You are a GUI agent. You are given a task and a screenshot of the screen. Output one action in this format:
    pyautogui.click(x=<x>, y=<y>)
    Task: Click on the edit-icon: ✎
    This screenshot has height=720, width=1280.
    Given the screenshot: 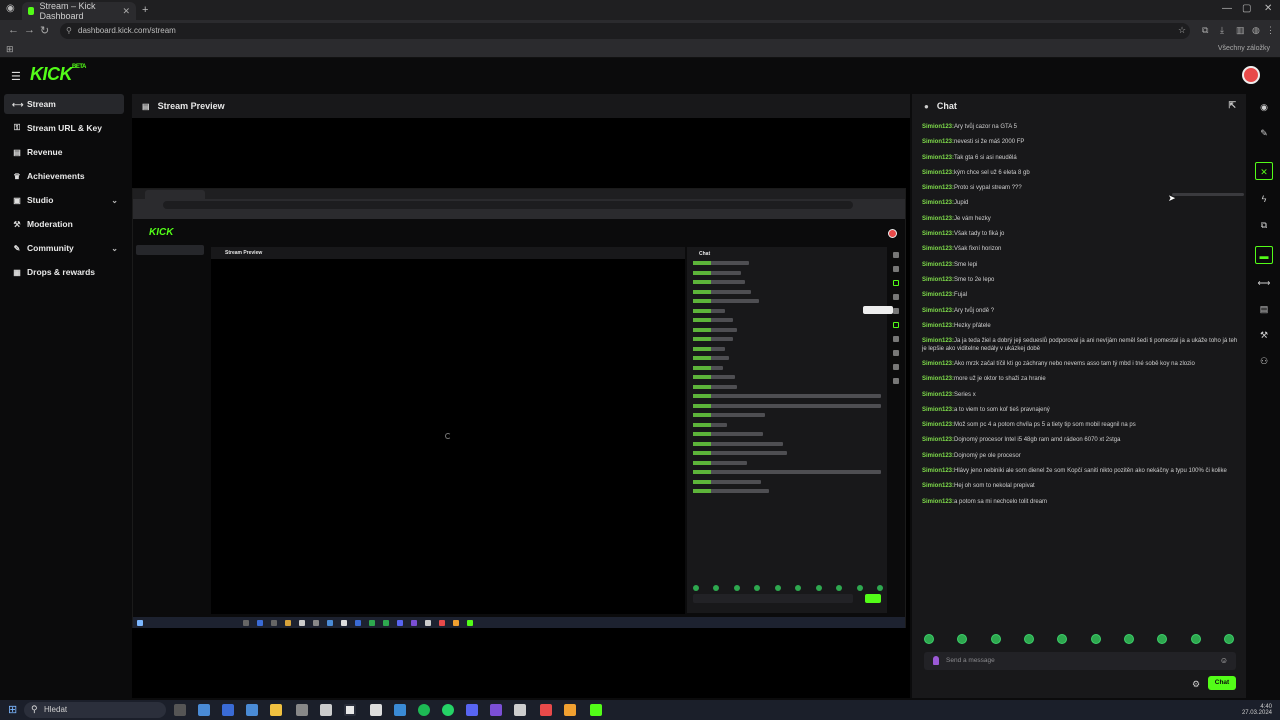 What is the action you would take?
    pyautogui.click(x=1264, y=133)
    